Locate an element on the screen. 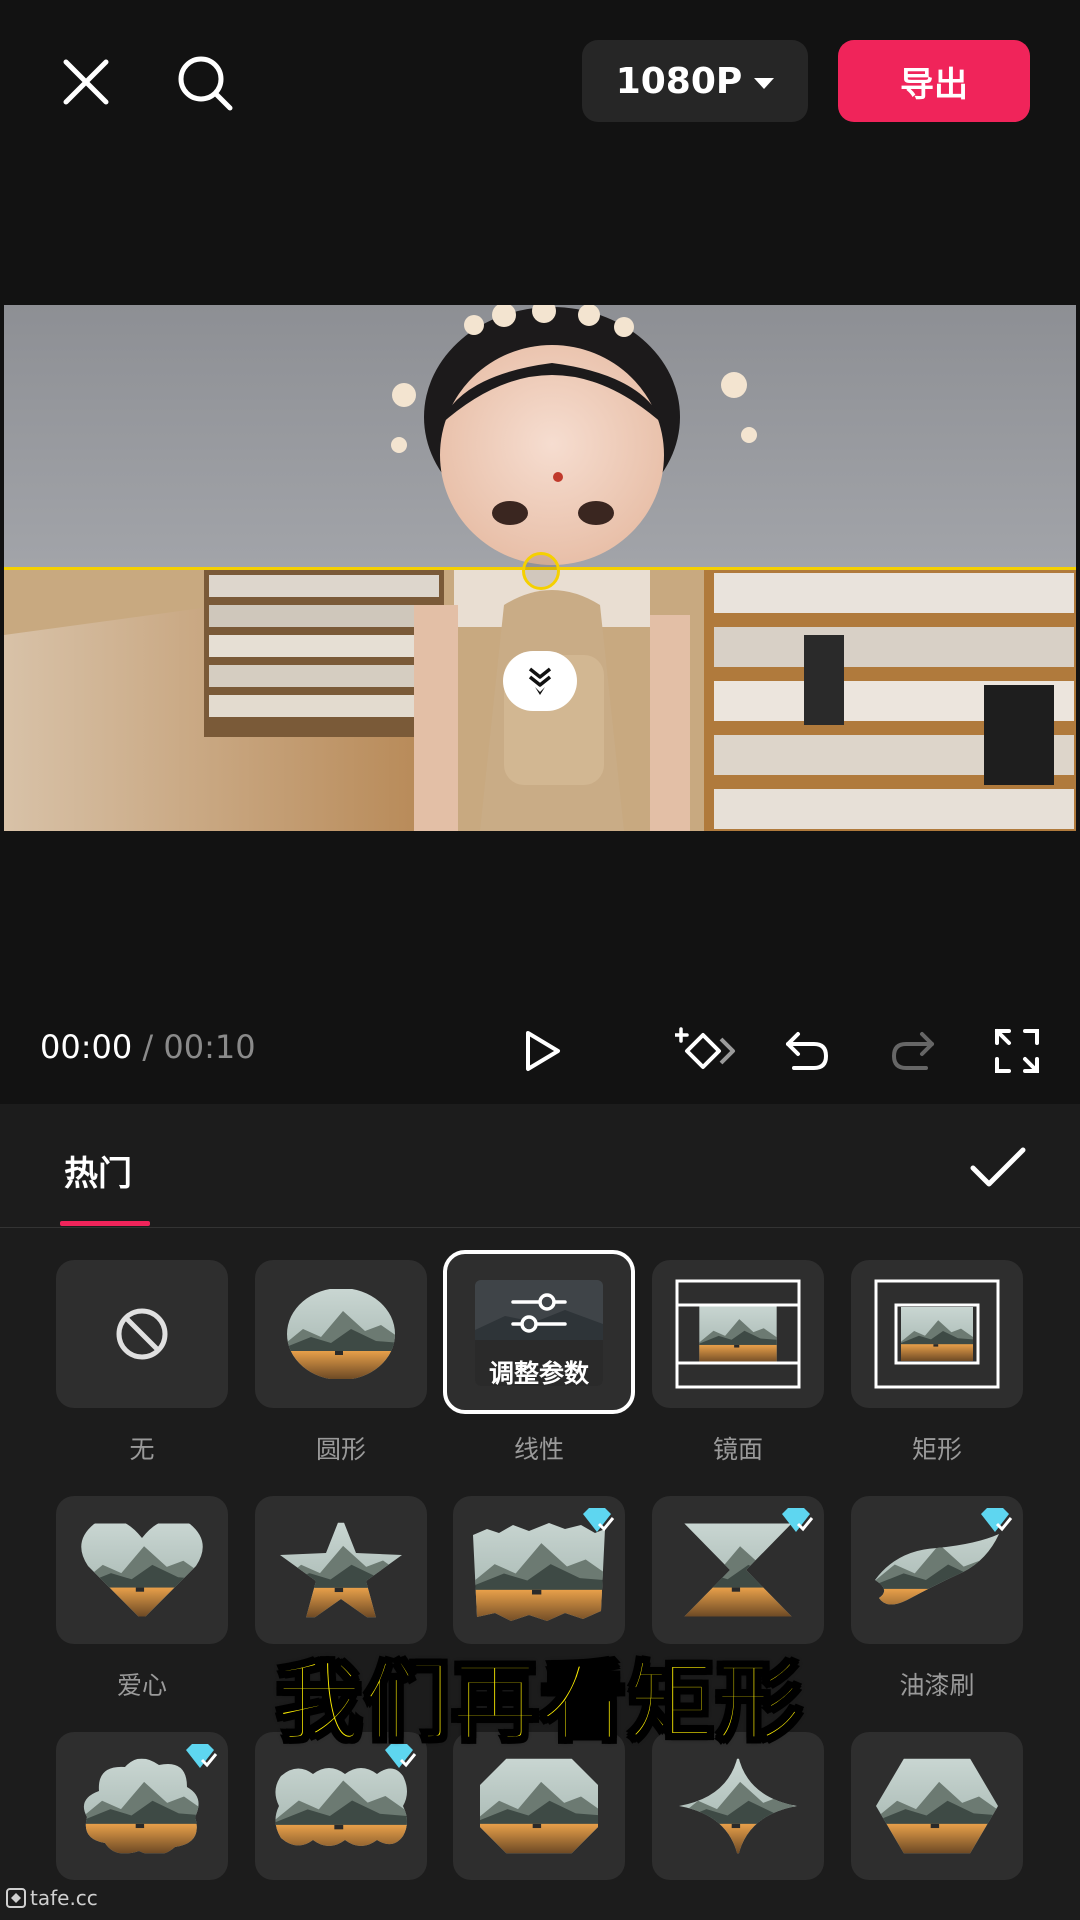  mask-label: 镜面 is located at coordinates (737, 1449).